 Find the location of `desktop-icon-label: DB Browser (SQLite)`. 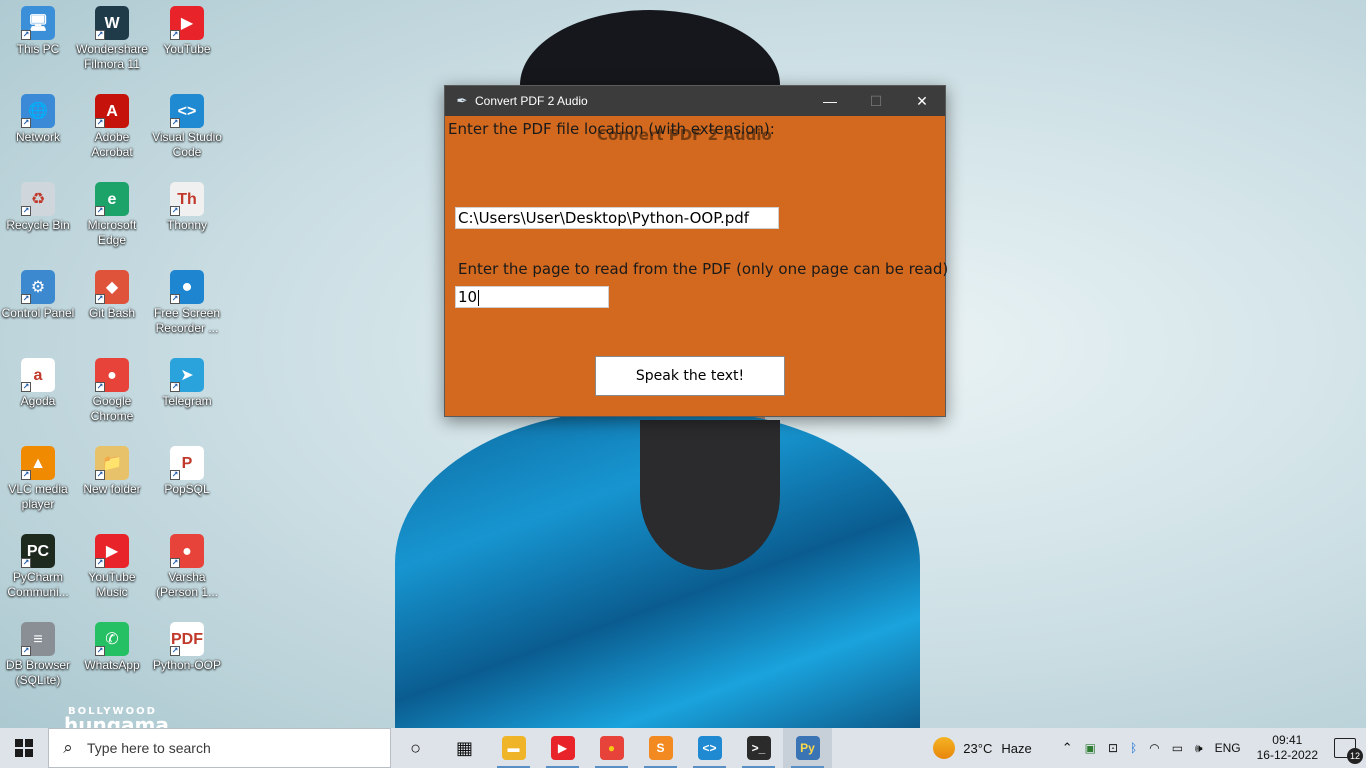

desktop-icon-label: DB Browser (SQLite) is located at coordinates (37, 672).